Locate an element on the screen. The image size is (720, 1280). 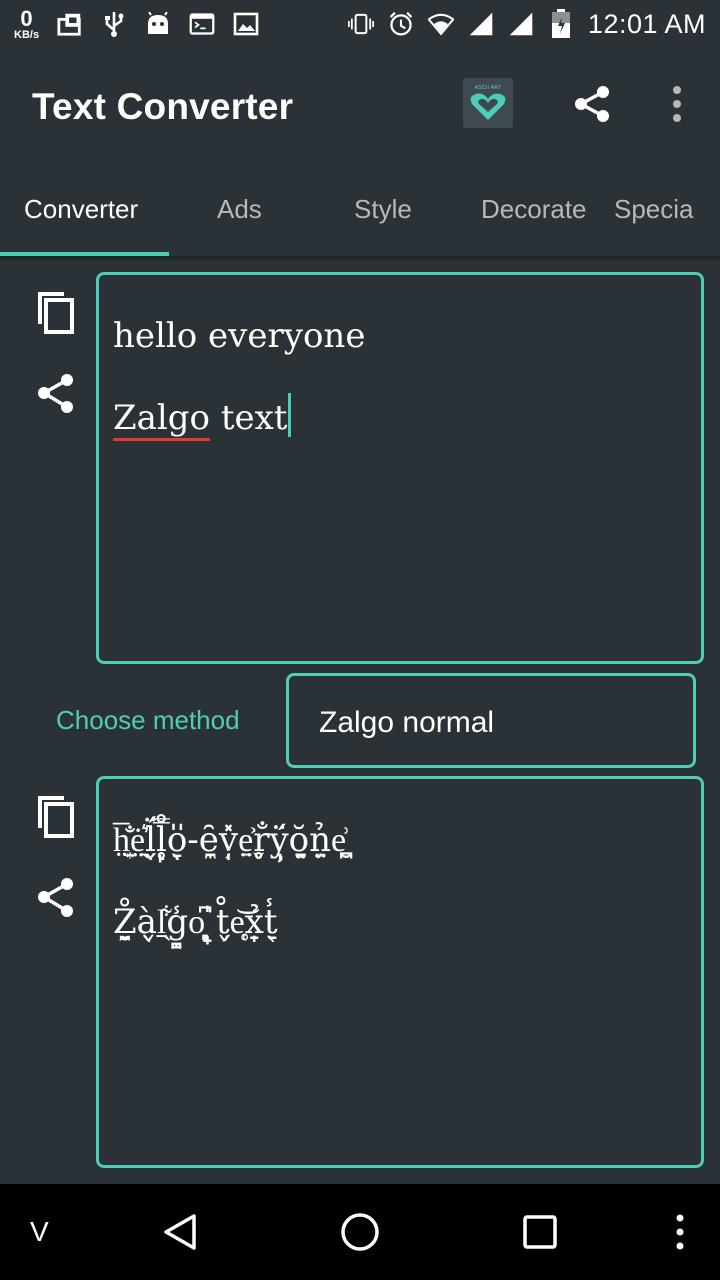
share-icon is located at coordinates (592, 104).